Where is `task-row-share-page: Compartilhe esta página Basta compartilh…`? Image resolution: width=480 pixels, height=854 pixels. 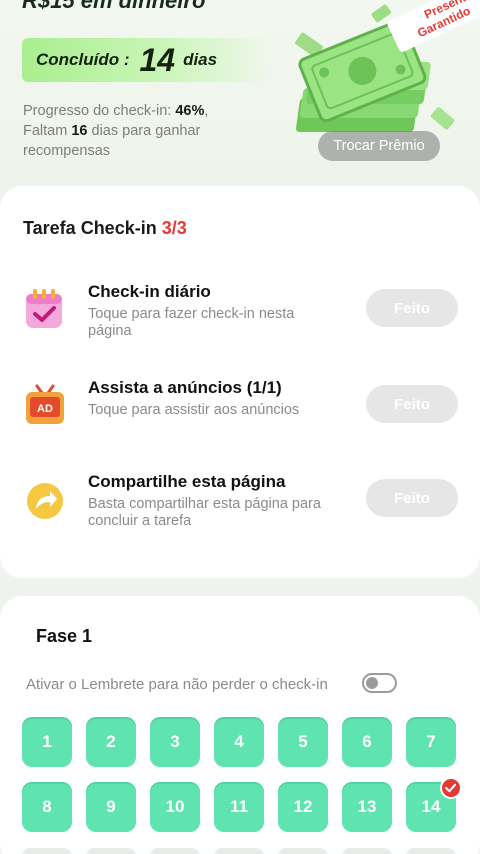
task-row-share-page: Compartilhe esta página Basta compartilh… is located at coordinates (240, 507).